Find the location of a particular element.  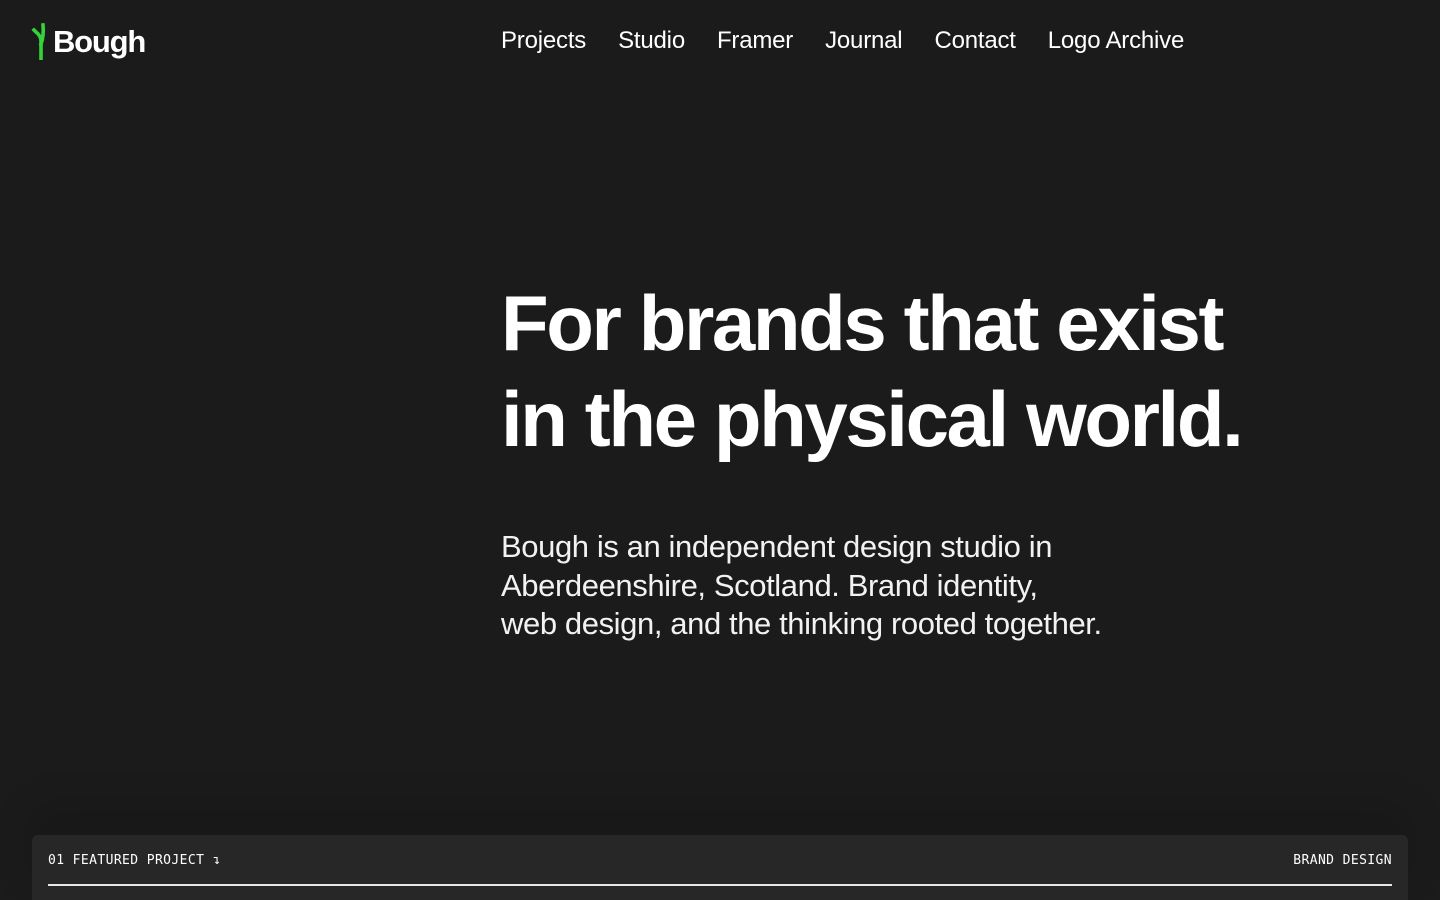

nav-item-studio: Studio is located at coordinates (651, 41).